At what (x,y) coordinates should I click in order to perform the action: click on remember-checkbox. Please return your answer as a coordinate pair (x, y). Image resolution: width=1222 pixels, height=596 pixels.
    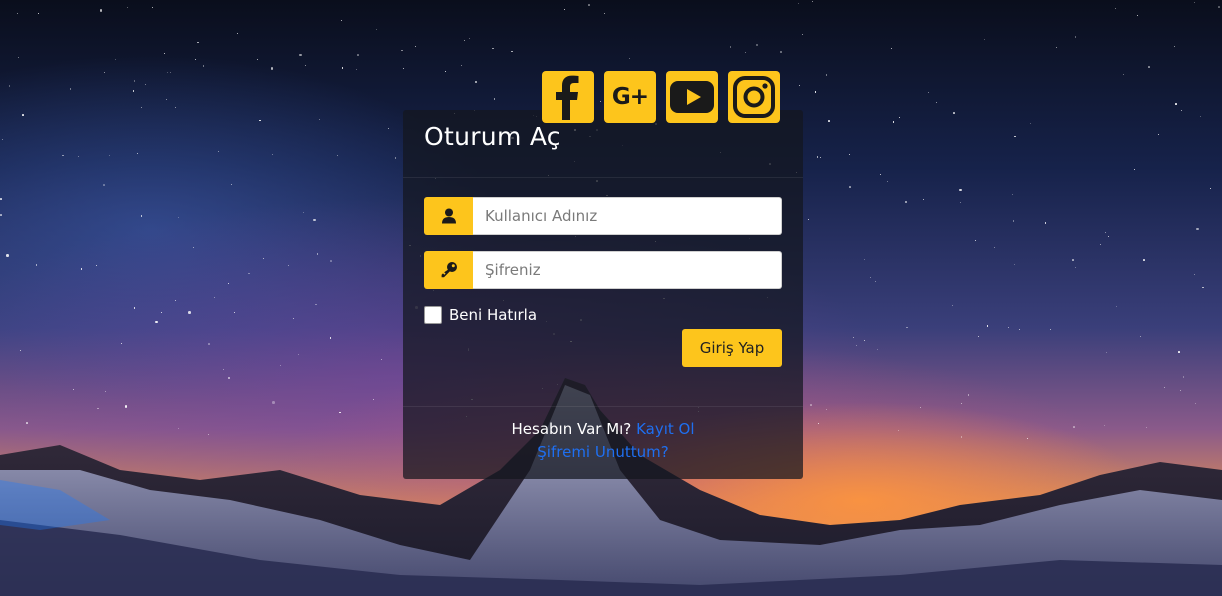
    Looking at the image, I should click on (433, 315).